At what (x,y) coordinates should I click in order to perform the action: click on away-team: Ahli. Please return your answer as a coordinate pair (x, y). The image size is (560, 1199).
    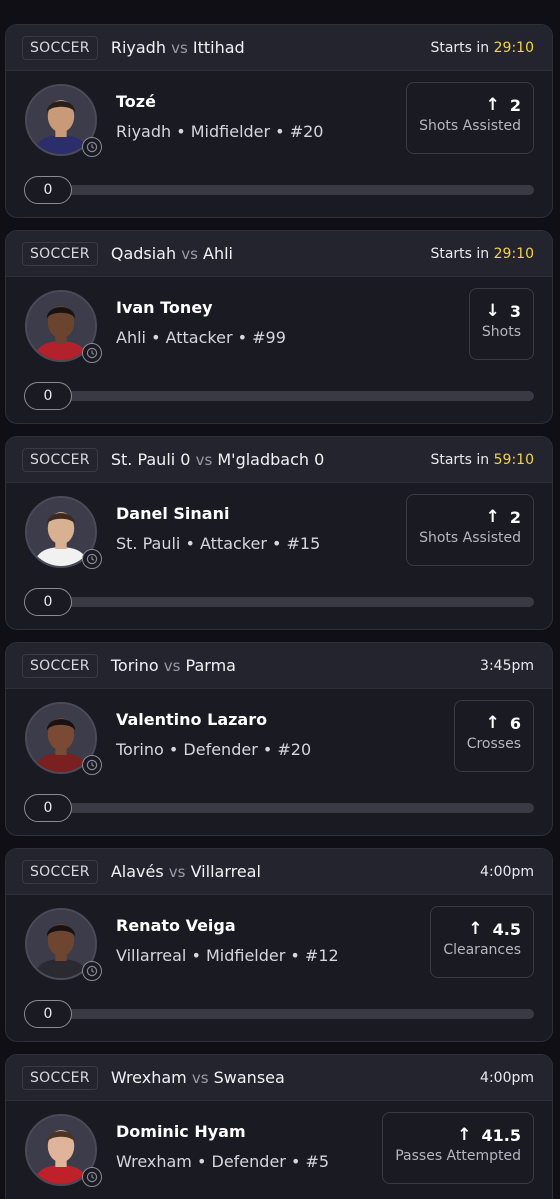
    Looking at the image, I should click on (218, 253).